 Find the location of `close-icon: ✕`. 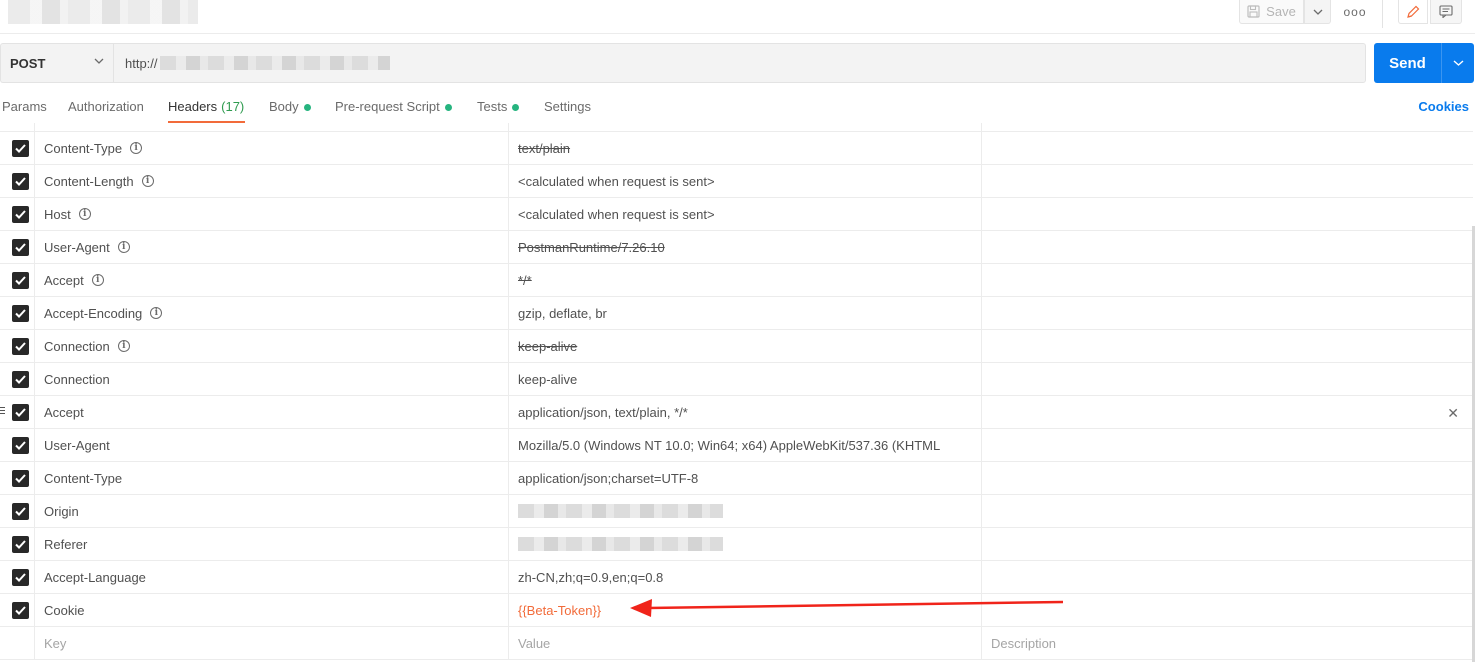

close-icon: ✕ is located at coordinates (1453, 413).